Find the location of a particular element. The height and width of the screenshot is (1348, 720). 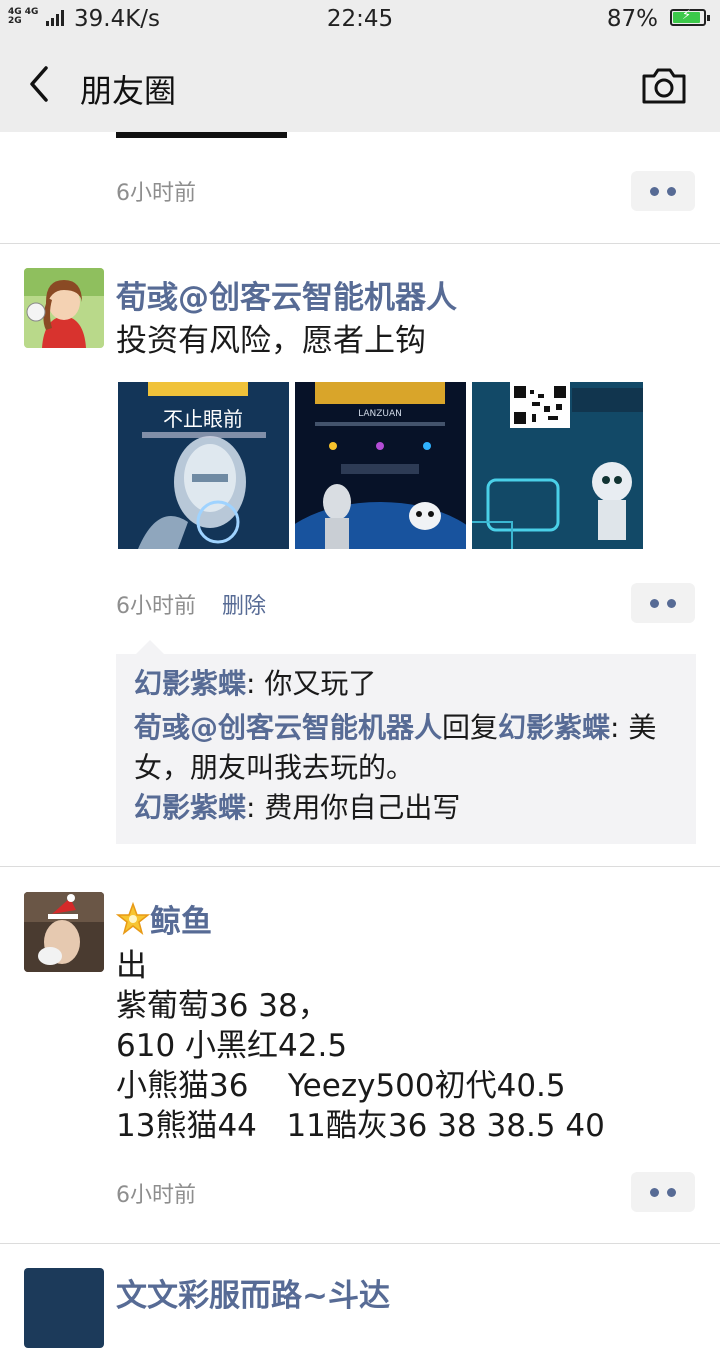

post-text-line: 紫葡萄36 38， is located at coordinates (222, 1006).